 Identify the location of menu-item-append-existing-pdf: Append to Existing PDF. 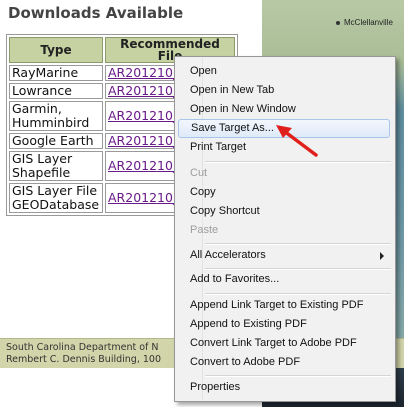
(284, 324).